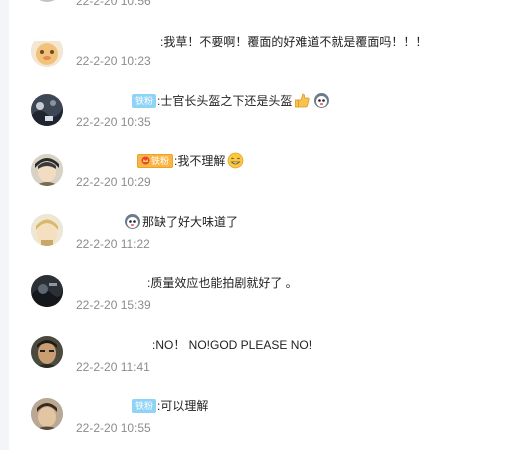 This screenshot has width=510, height=457. I want to click on comment-item: .铁粉:我不理解 22-2-20 10:29, so click(255, 182).